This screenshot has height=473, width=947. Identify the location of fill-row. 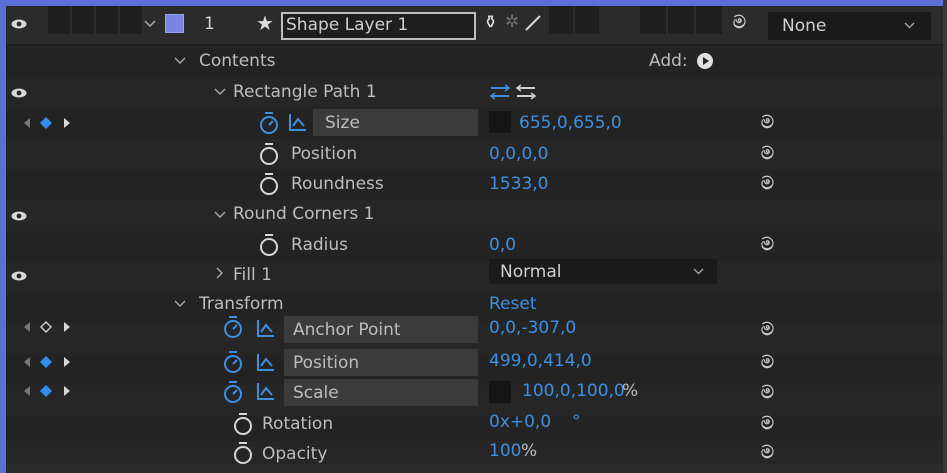
(474, 276).